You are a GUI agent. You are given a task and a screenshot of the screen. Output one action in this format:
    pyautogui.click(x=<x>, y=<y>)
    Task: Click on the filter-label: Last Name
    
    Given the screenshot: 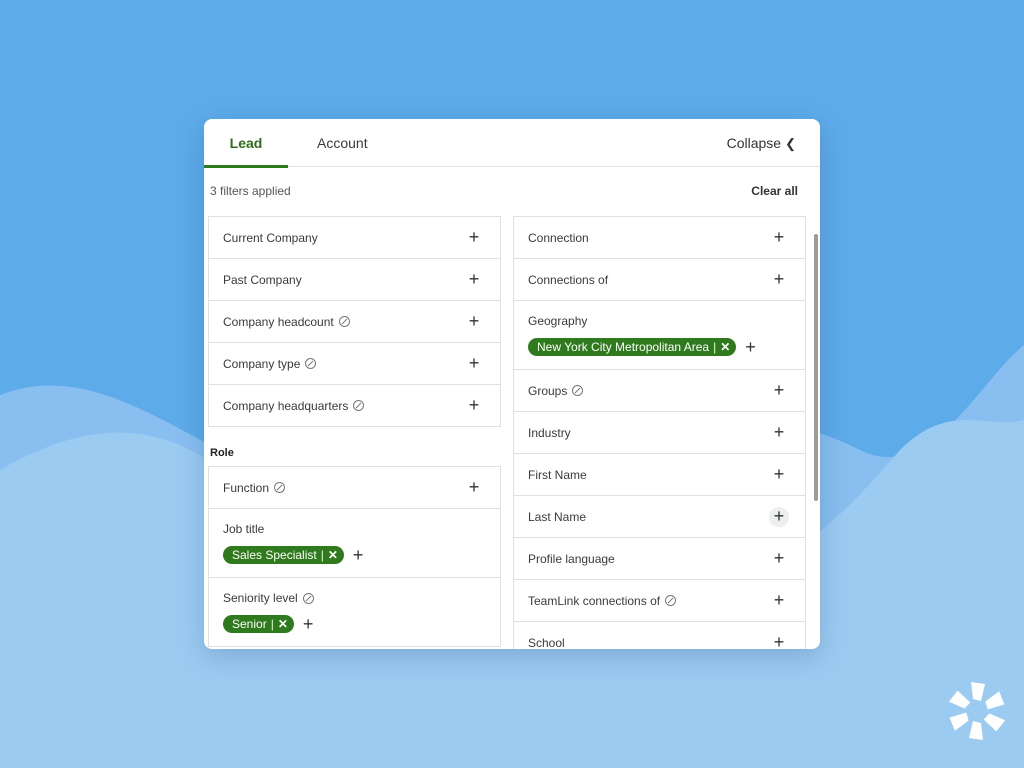 What is the action you would take?
    pyautogui.click(x=557, y=516)
    